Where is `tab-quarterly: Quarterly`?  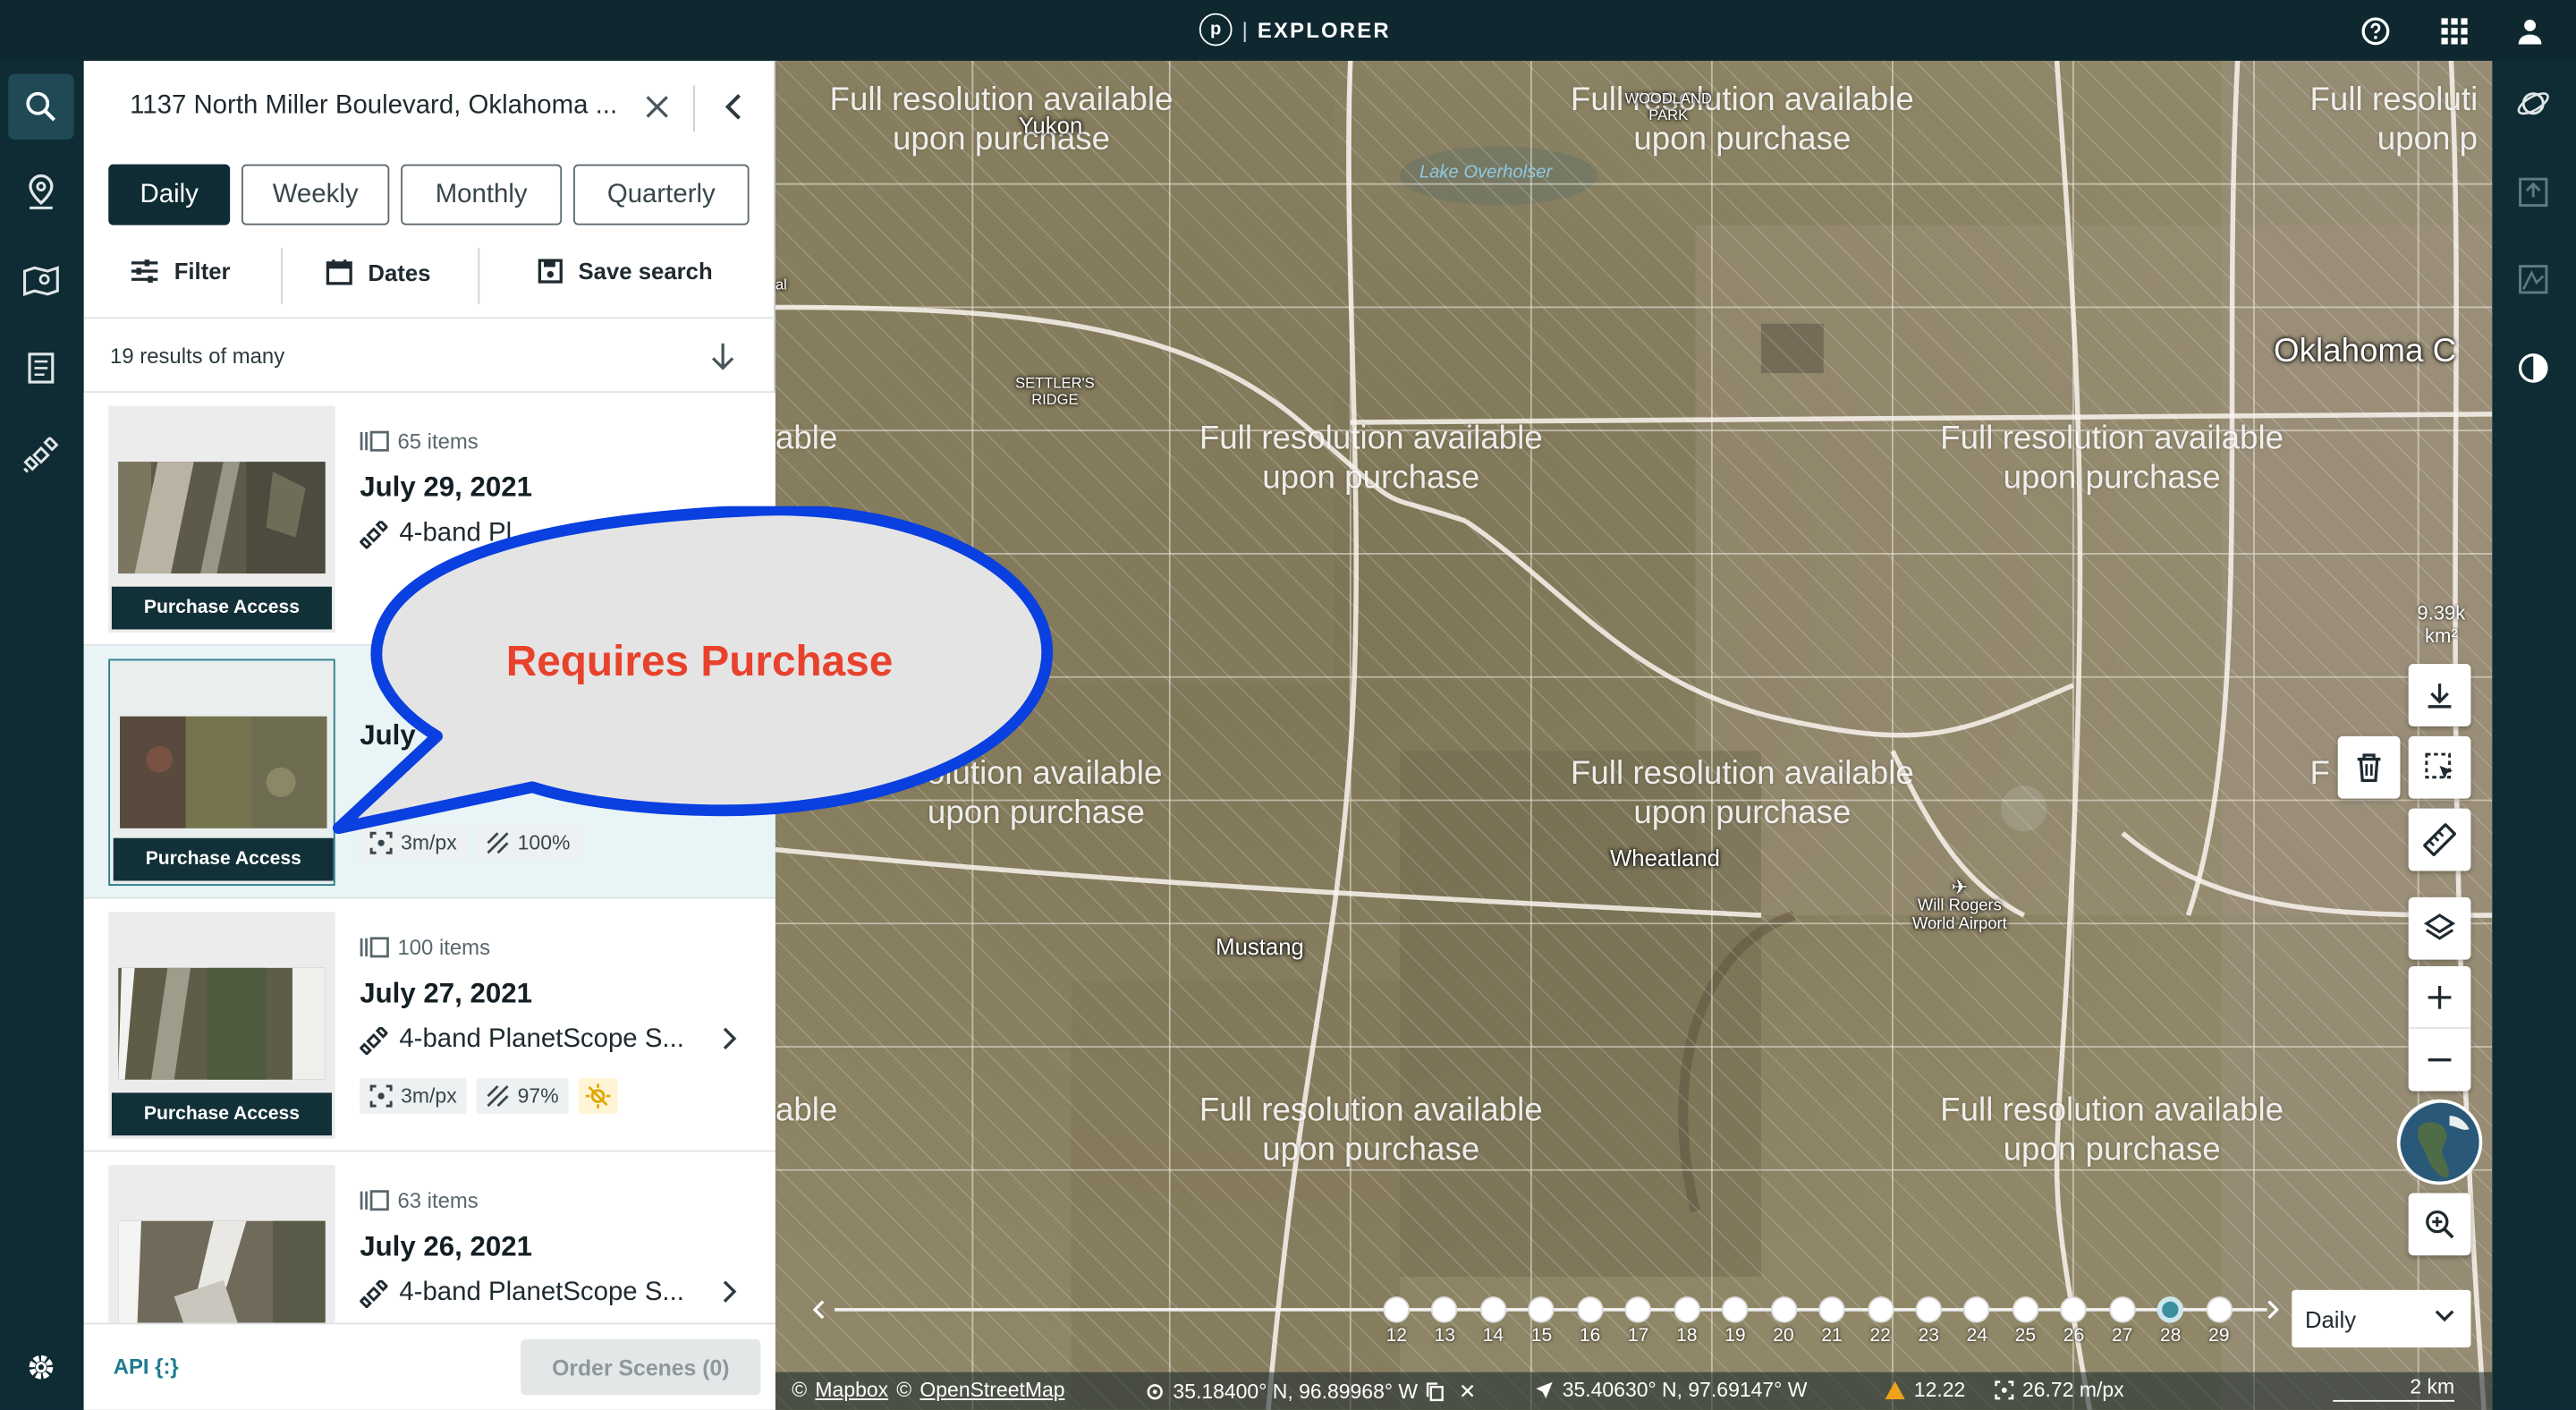
tab-quarterly: Quarterly is located at coordinates (661, 195).